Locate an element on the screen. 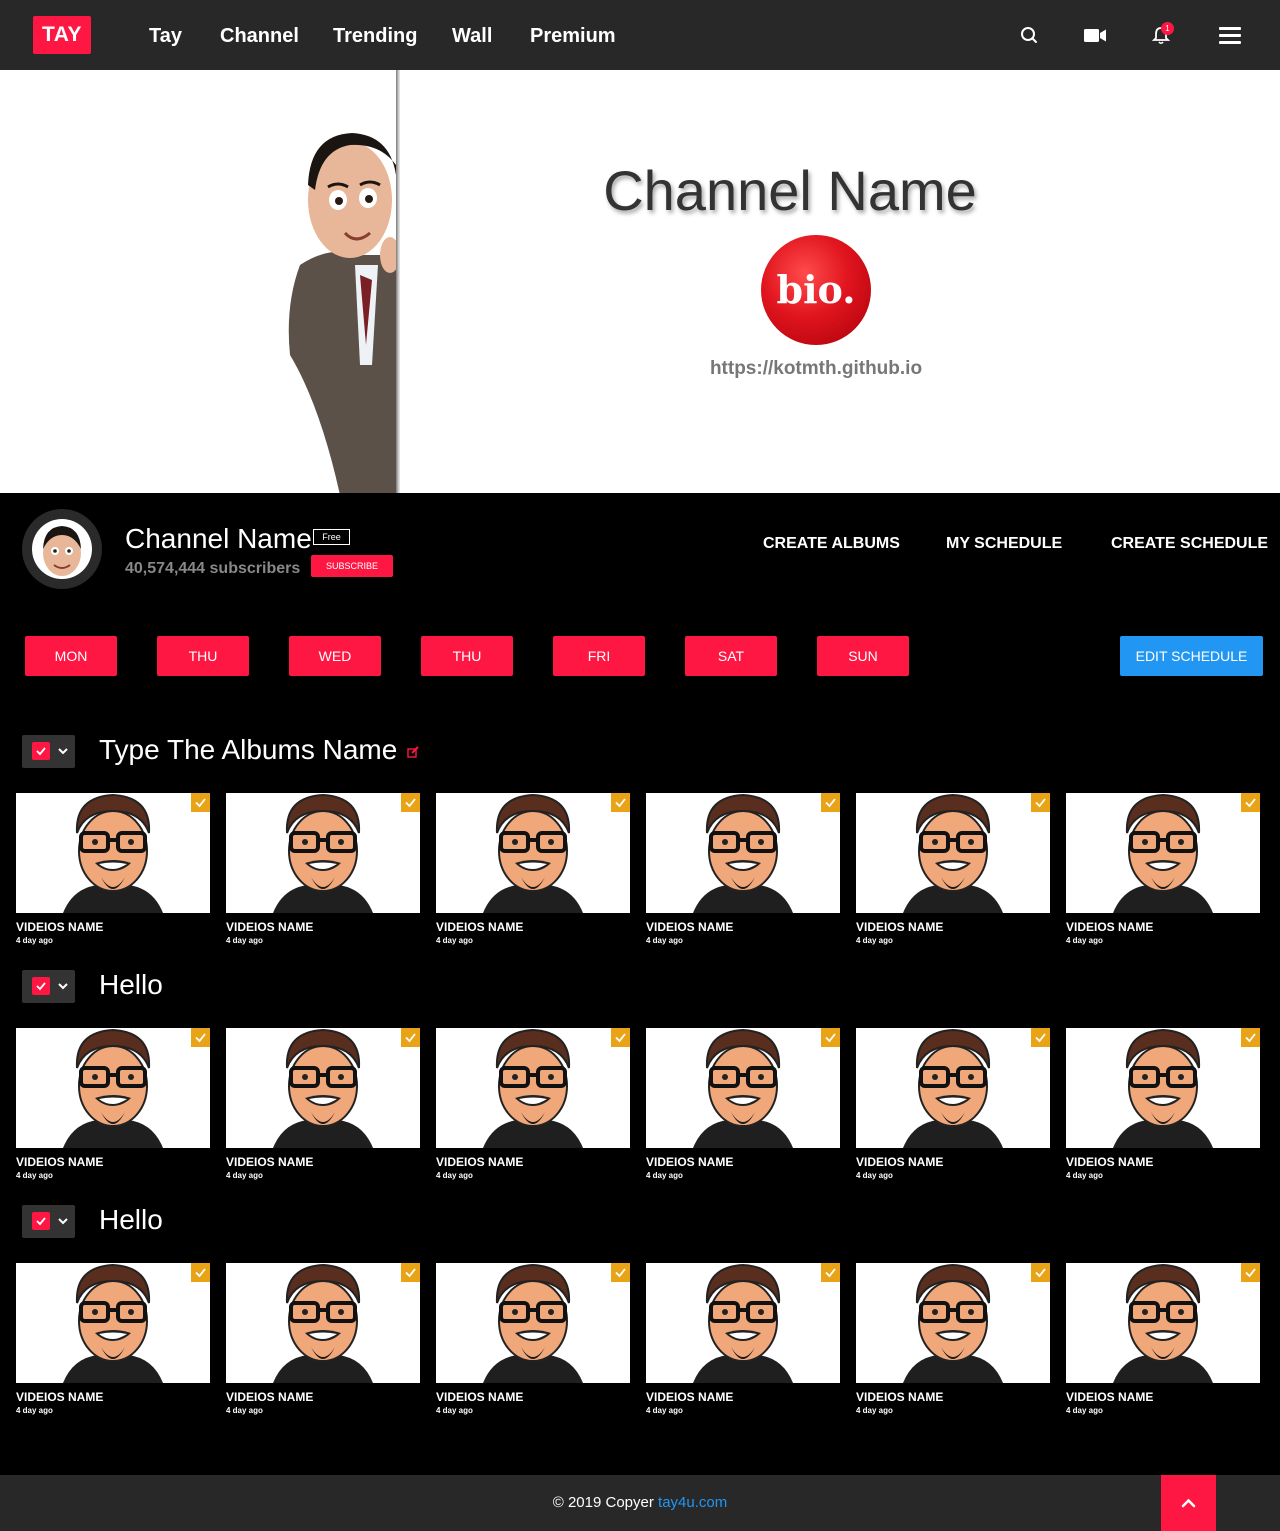  day-button-sun: SUN is located at coordinates (863, 656).